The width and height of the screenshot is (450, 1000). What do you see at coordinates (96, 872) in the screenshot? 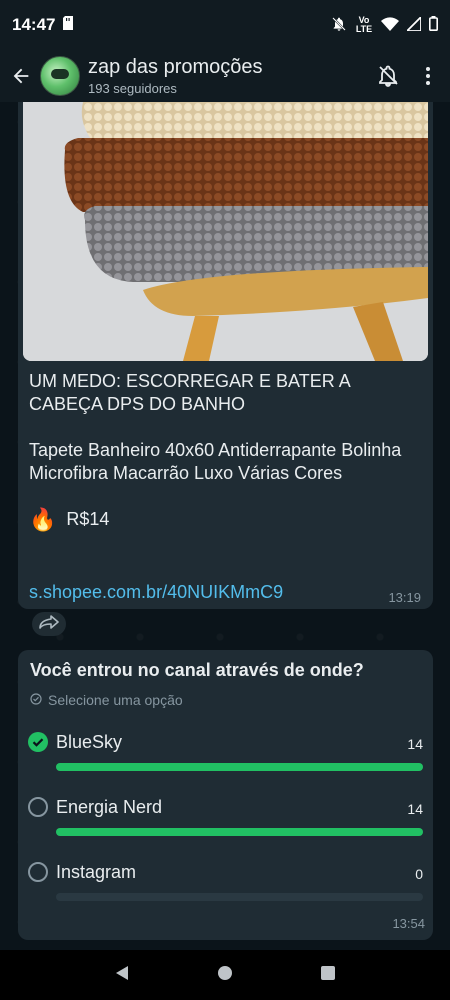
I see `poll-option-label: Instagram` at bounding box center [96, 872].